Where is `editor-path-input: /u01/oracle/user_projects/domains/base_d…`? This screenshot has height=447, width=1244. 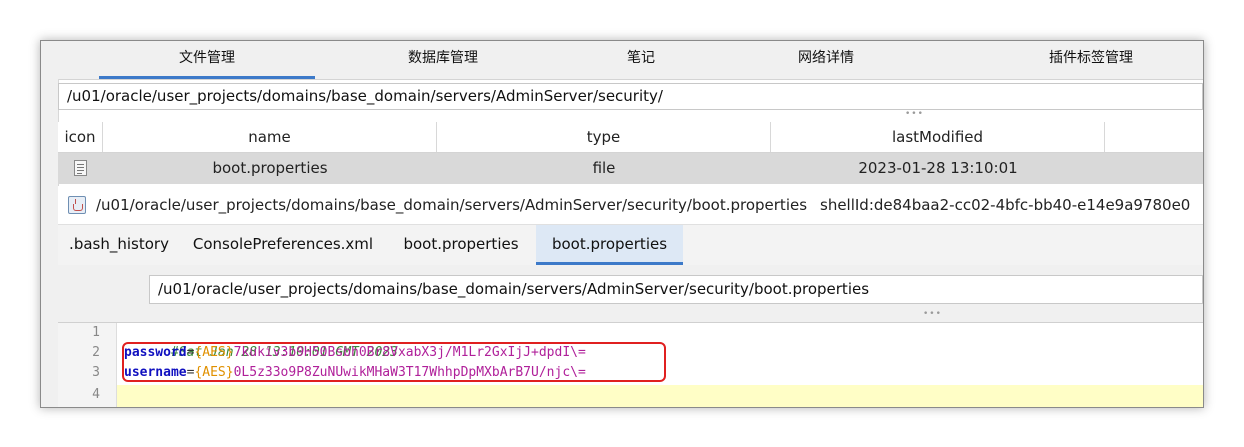 editor-path-input: /u01/oracle/user_projects/domains/base_d… is located at coordinates (676, 289).